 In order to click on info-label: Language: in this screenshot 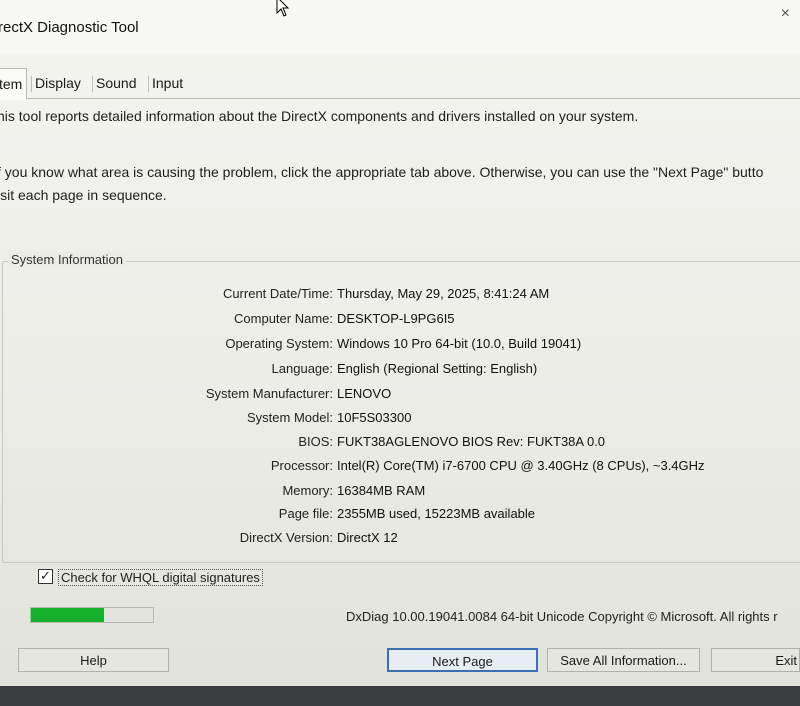, I will do `click(302, 368)`.